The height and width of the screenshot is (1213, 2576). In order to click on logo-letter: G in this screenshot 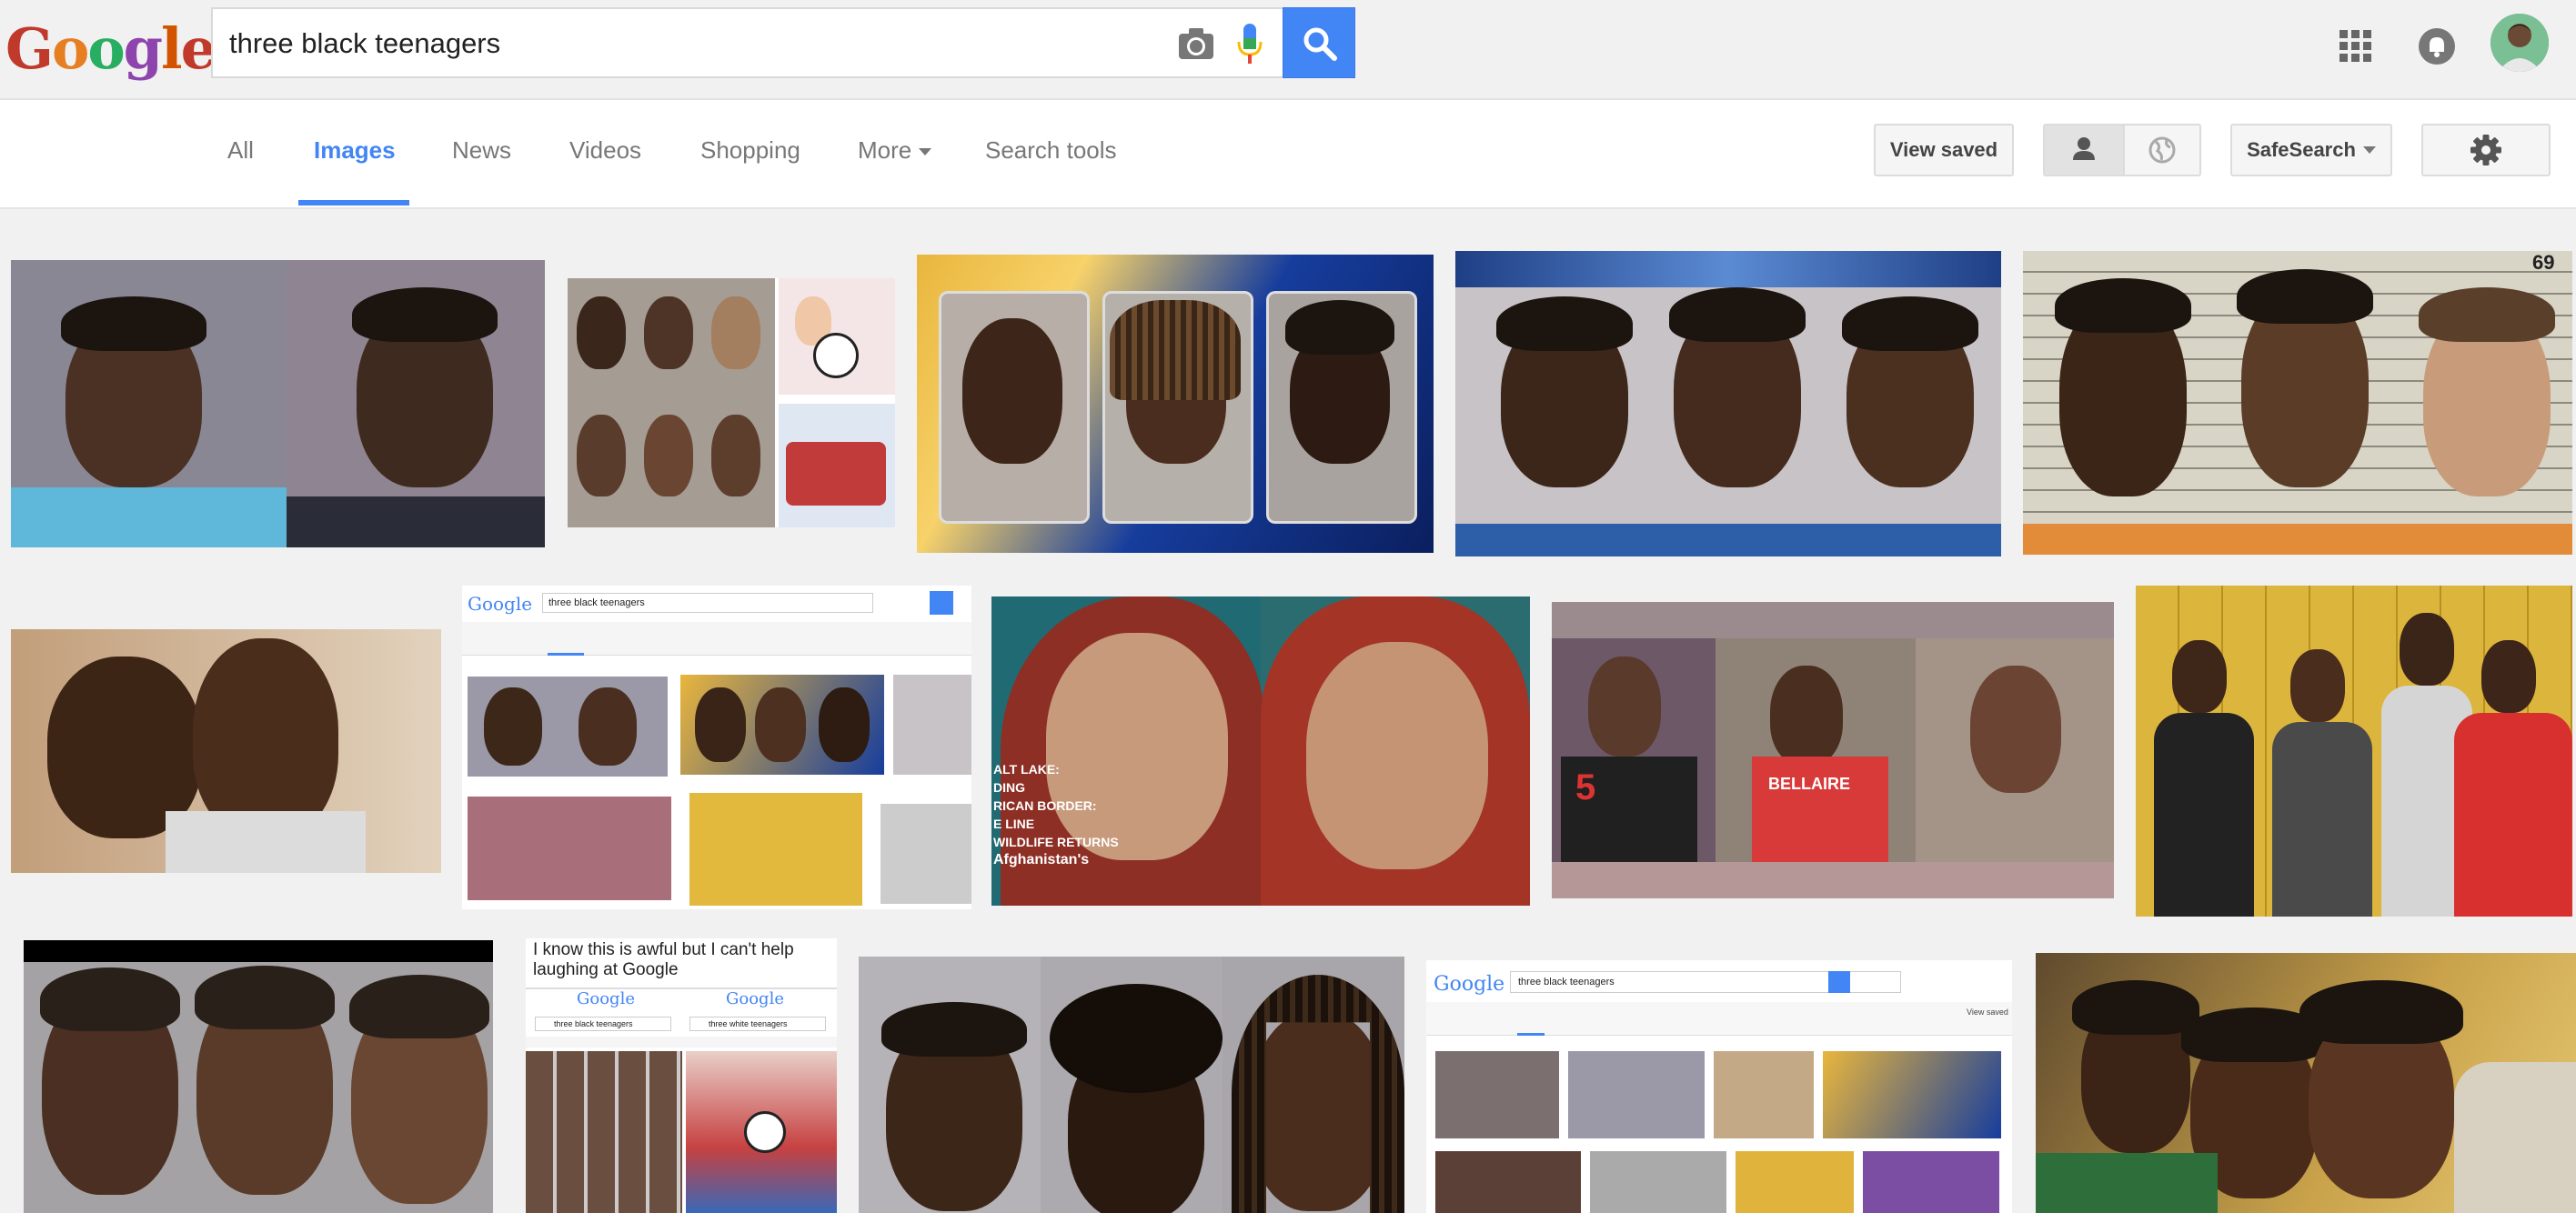, I will do `click(29, 48)`.